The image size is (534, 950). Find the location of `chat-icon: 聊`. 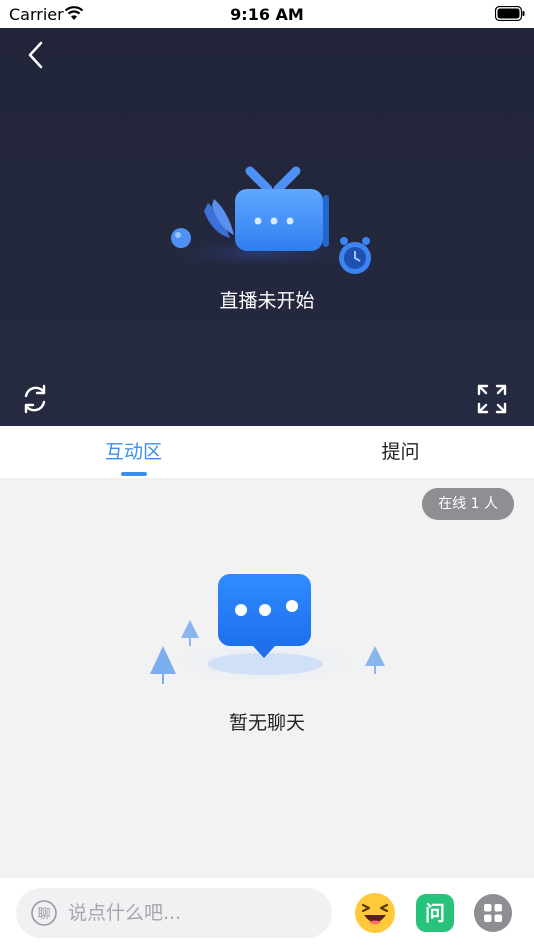

chat-icon: 聊 is located at coordinates (44, 913).